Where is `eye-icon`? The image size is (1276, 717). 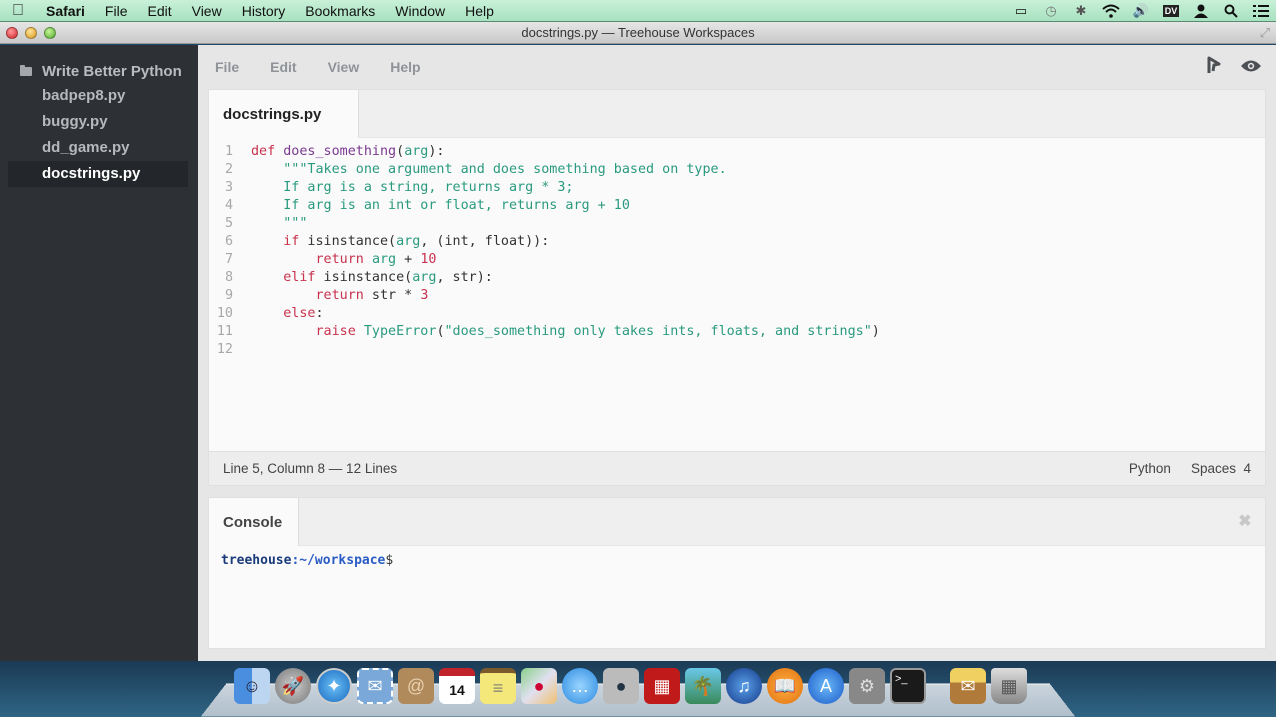 eye-icon is located at coordinates (1251, 67).